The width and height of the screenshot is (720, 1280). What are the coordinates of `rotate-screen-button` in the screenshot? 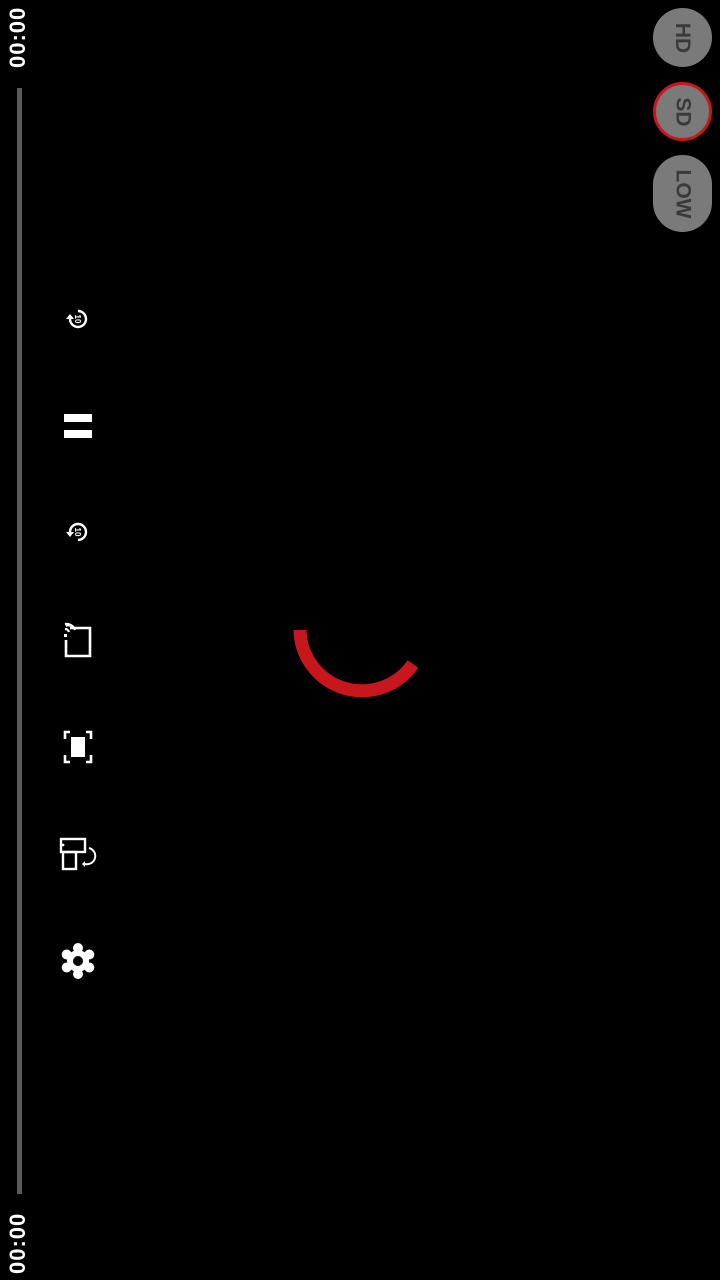 It's located at (78, 854).